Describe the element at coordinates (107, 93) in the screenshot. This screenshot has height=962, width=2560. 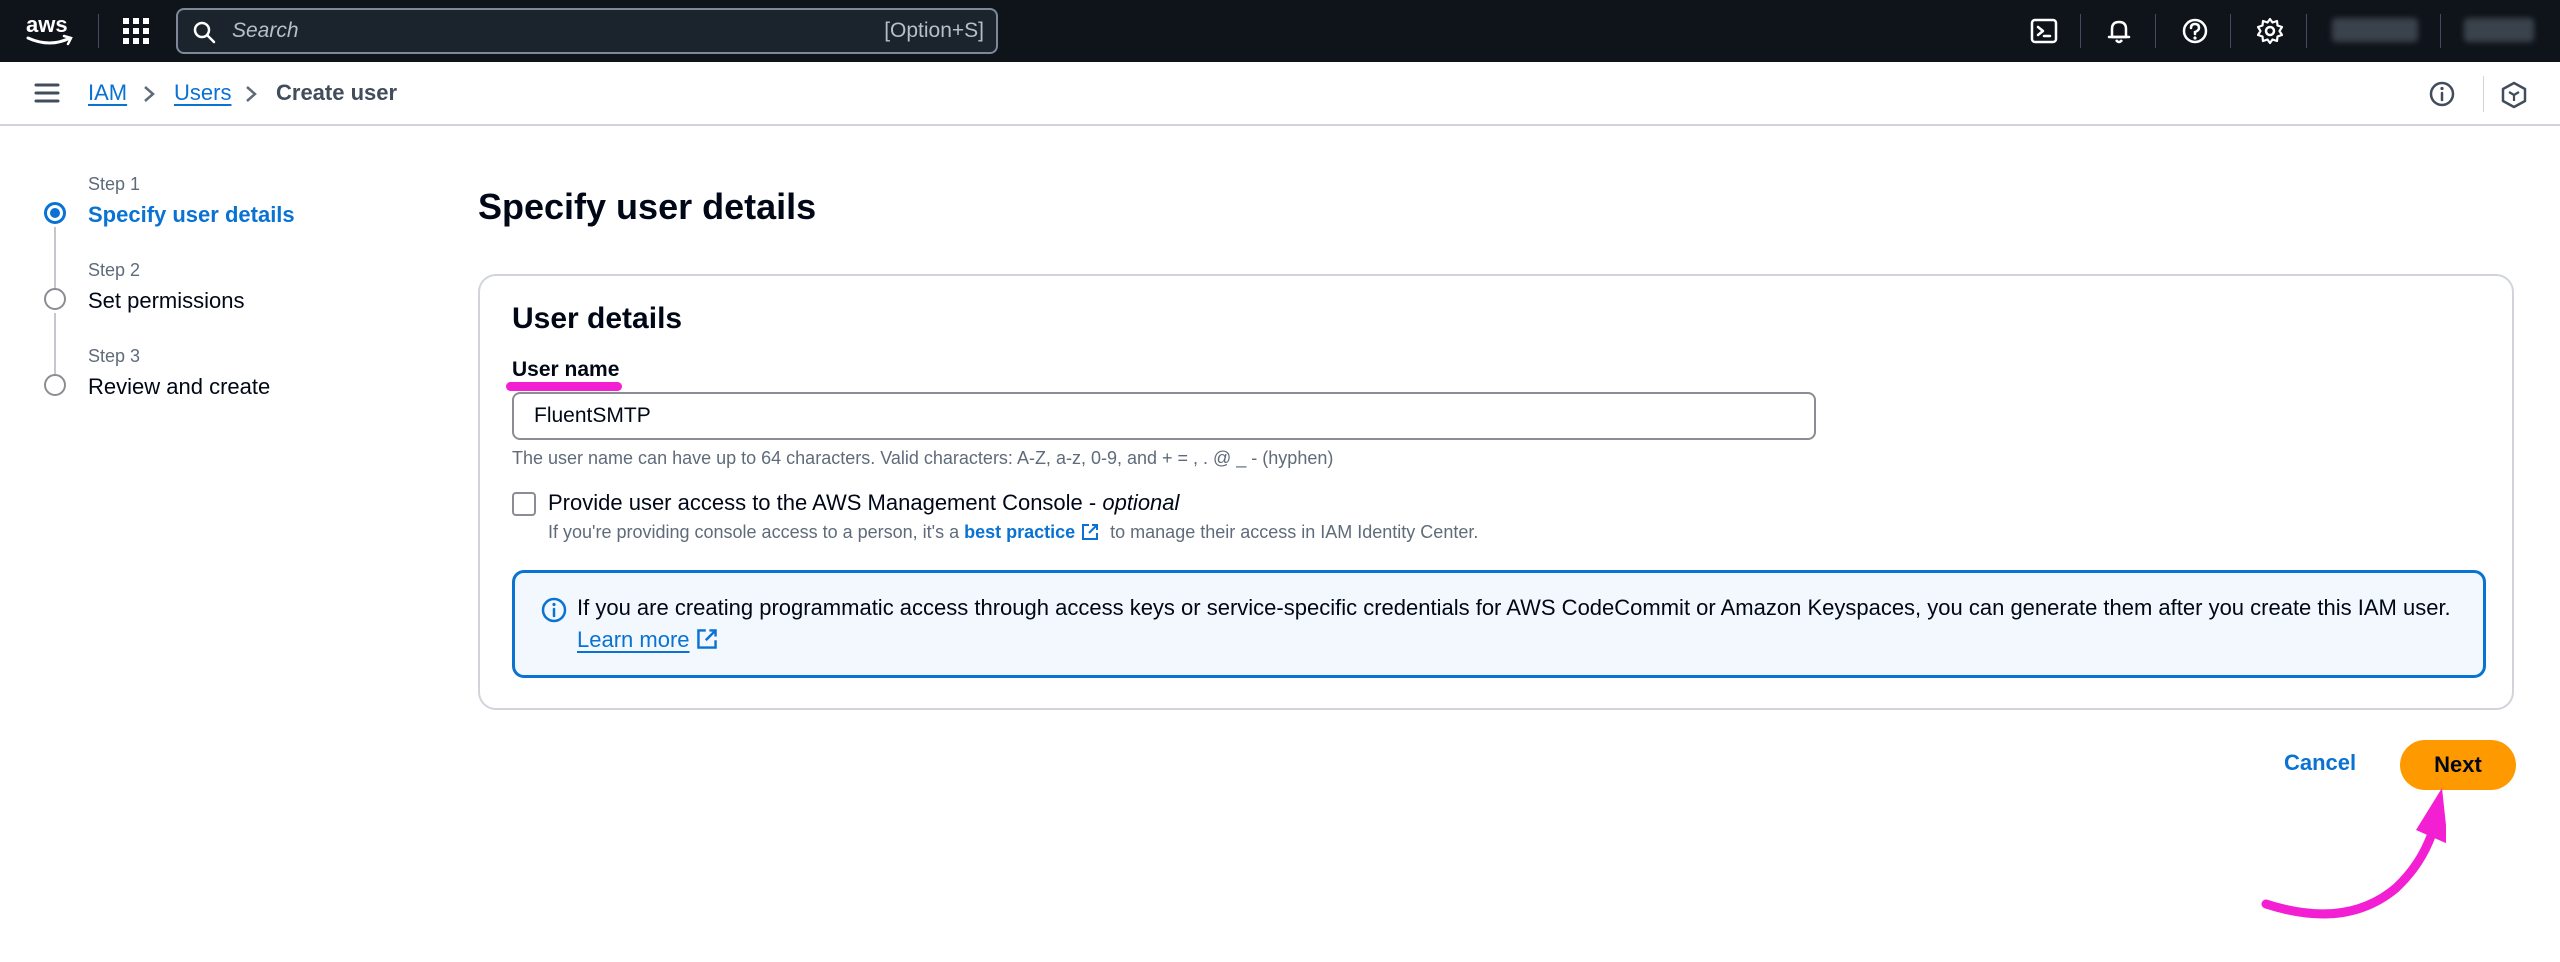
I see `breadcrumb-iam: IAM` at that location.